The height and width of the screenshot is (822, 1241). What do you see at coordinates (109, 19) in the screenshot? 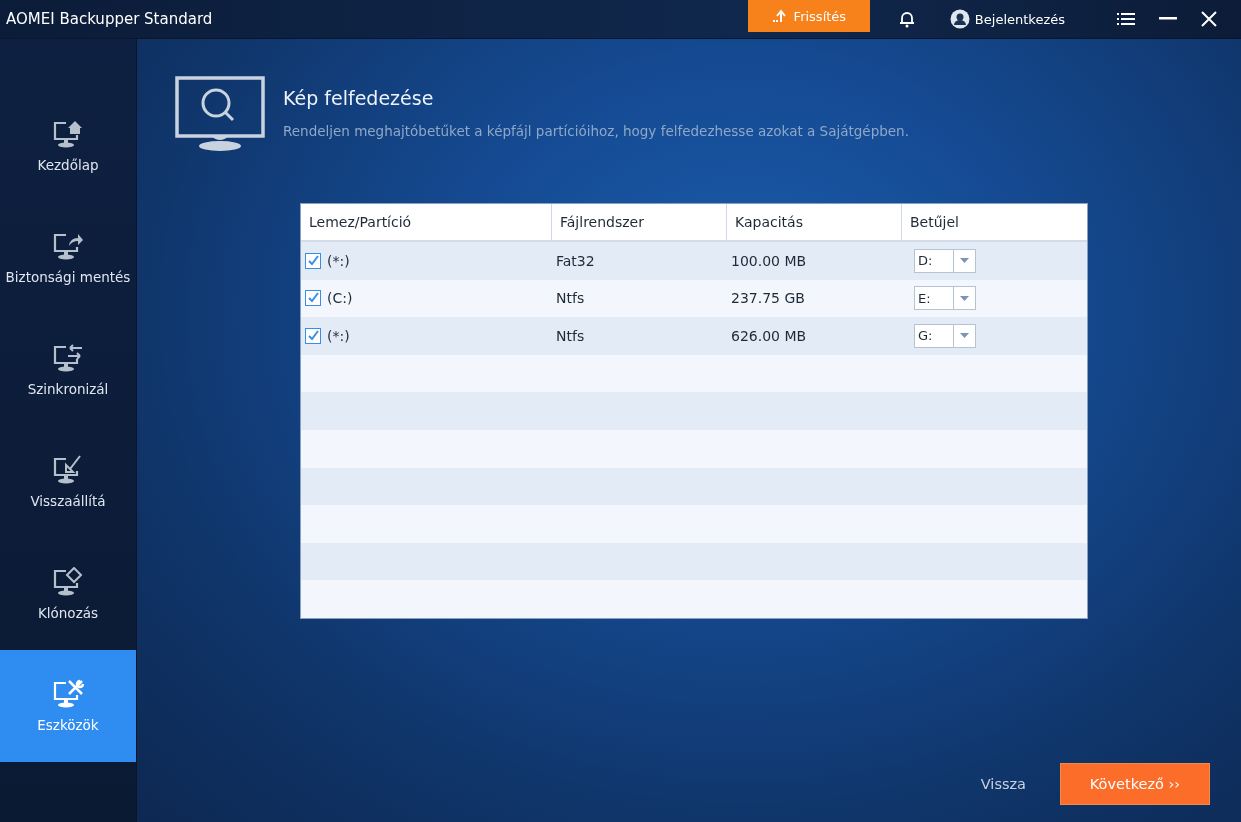
I see `window-title: AOMEI Backupper Standard` at bounding box center [109, 19].